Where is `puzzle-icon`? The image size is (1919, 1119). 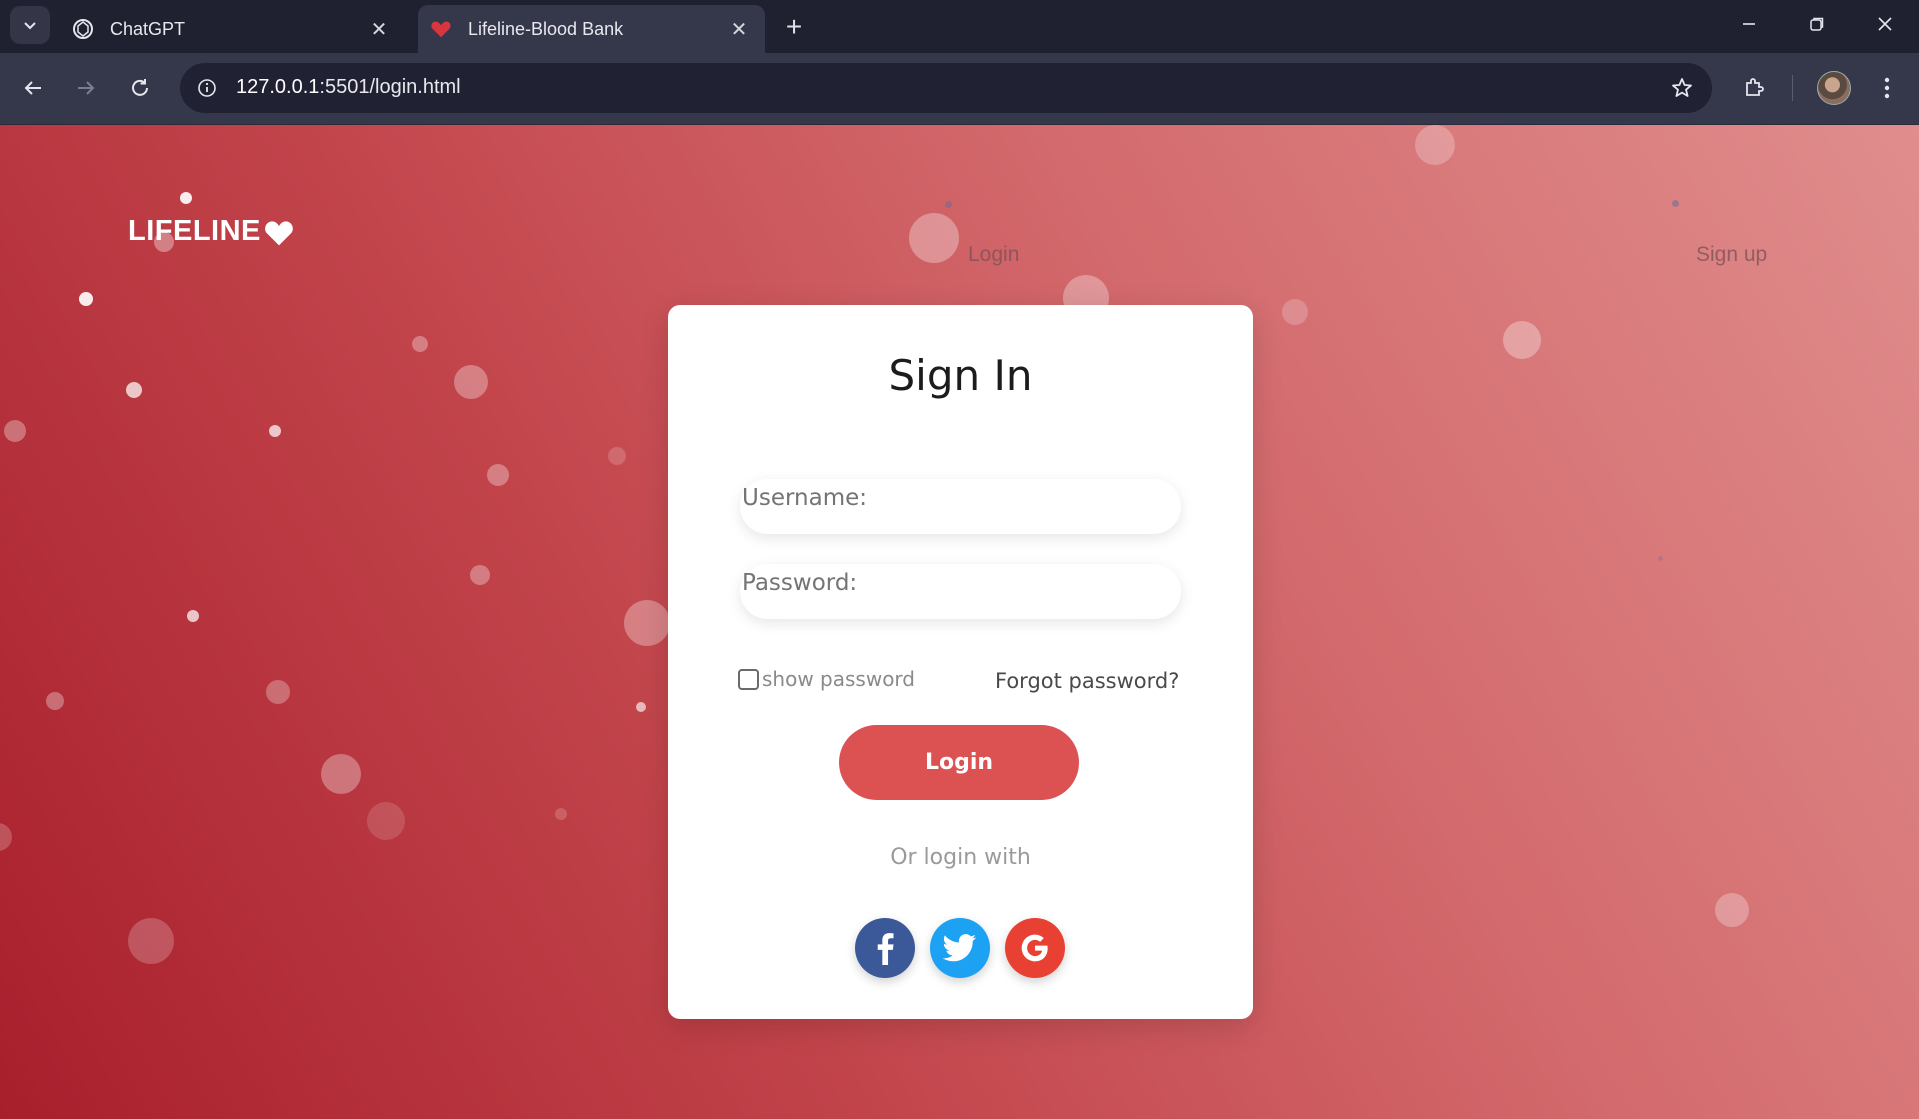 puzzle-icon is located at coordinates (1755, 87).